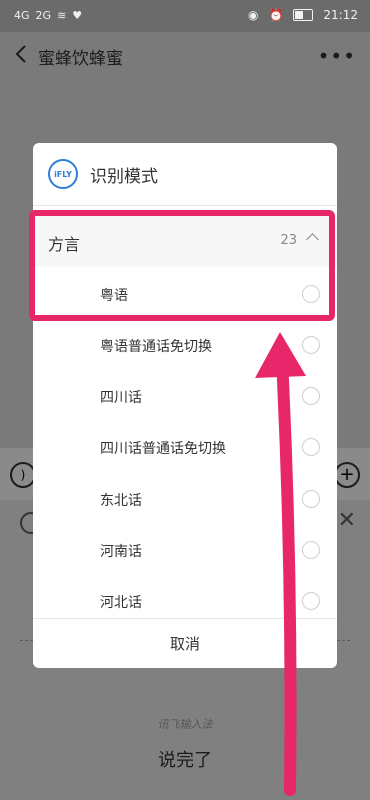 This screenshot has width=370, height=800. I want to click on cancel-button: 取消, so click(185, 643).